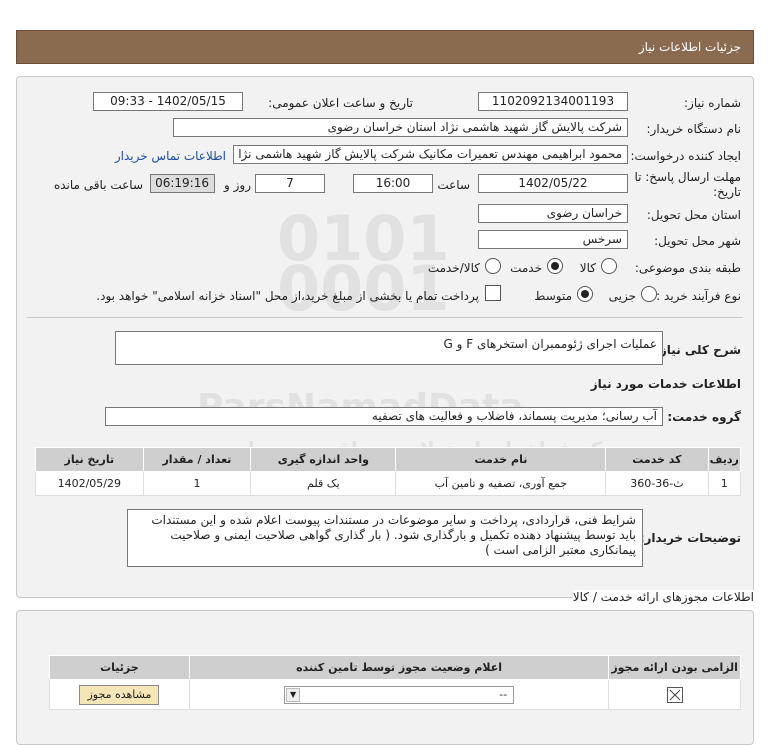 Image resolution: width=770 pixels, height=745 pixels. What do you see at coordinates (237, 185) in the screenshot?
I see `days-label: روز و` at bounding box center [237, 185].